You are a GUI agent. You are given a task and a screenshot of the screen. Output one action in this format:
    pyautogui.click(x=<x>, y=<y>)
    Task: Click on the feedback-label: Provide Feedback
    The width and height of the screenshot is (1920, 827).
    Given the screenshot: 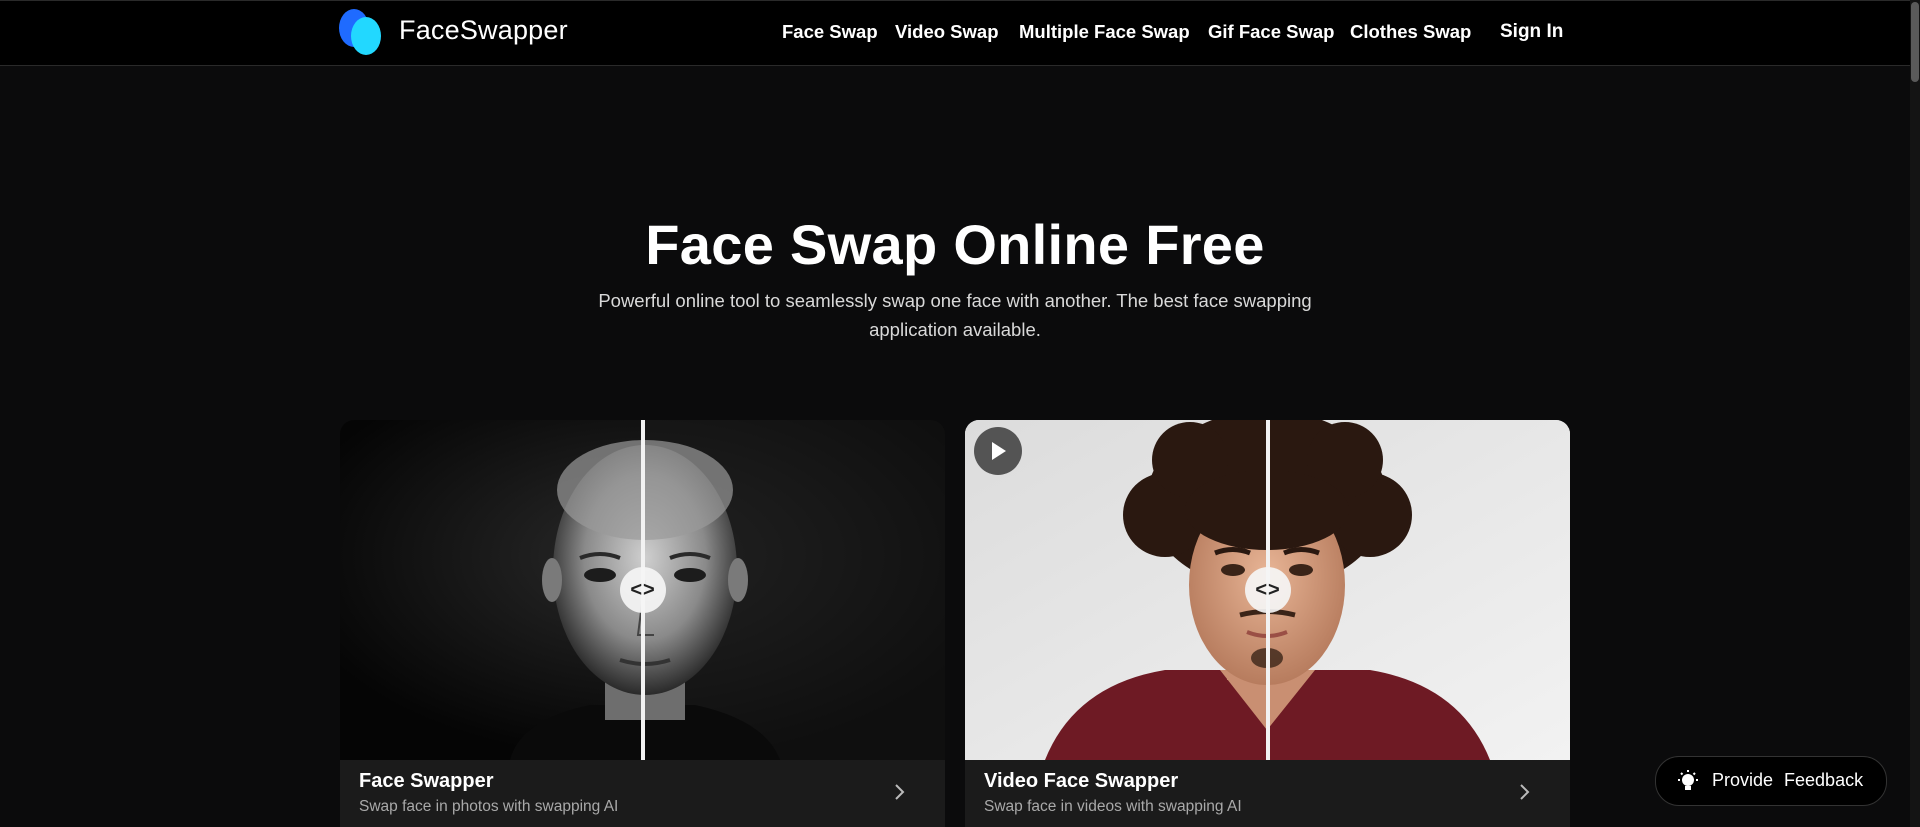 What is the action you would take?
    pyautogui.click(x=1788, y=780)
    